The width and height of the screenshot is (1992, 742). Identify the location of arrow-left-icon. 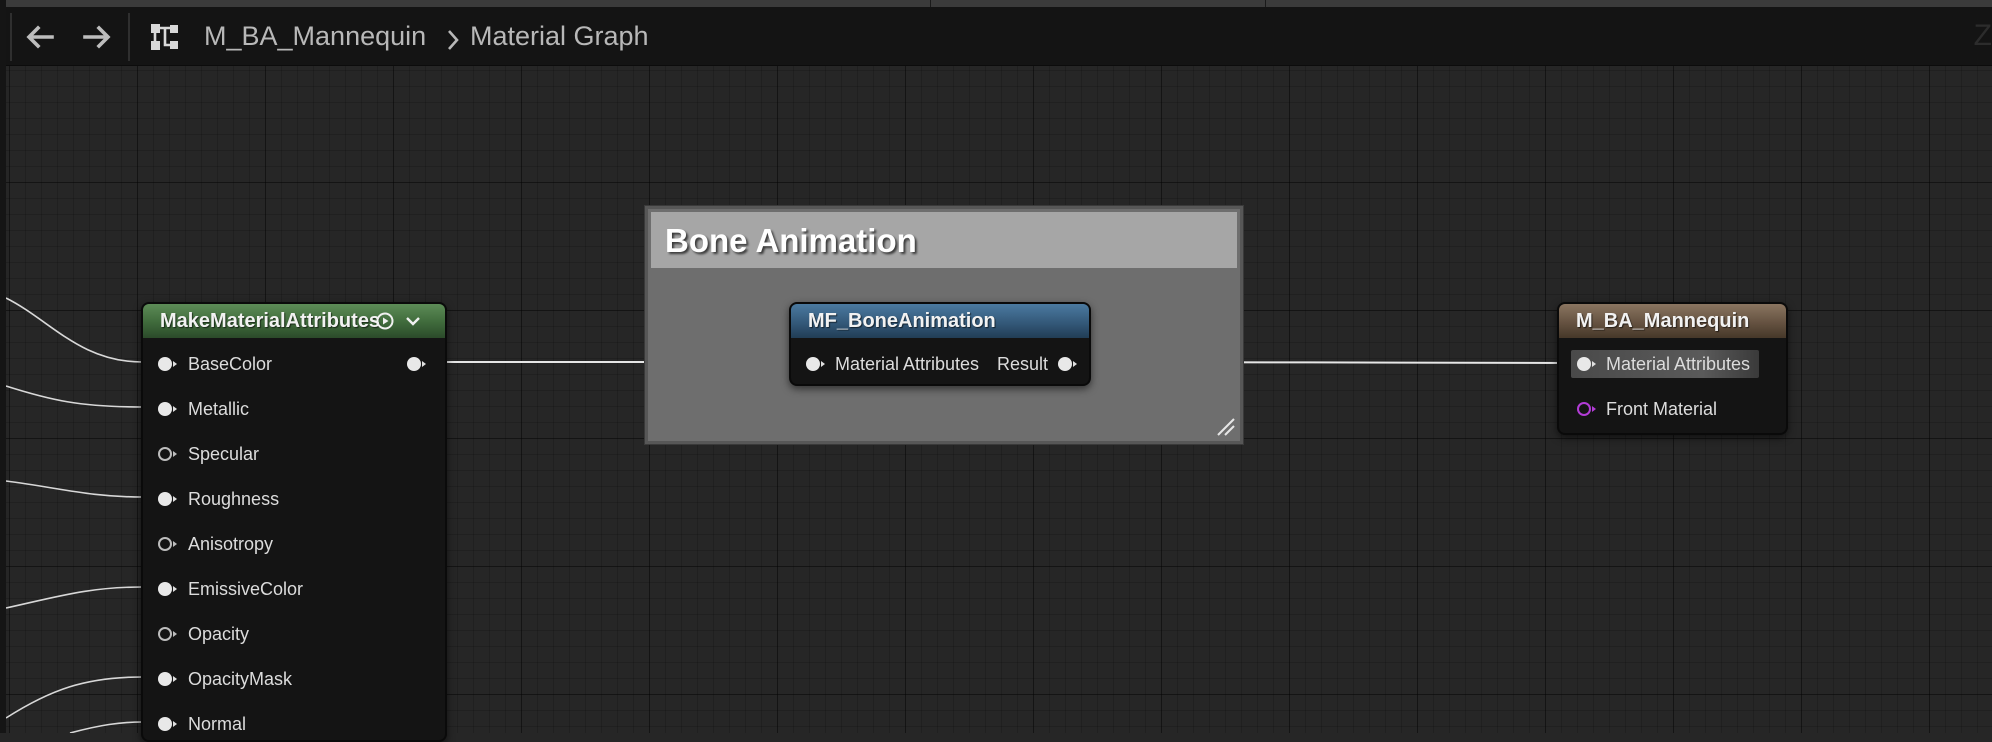
(40, 37).